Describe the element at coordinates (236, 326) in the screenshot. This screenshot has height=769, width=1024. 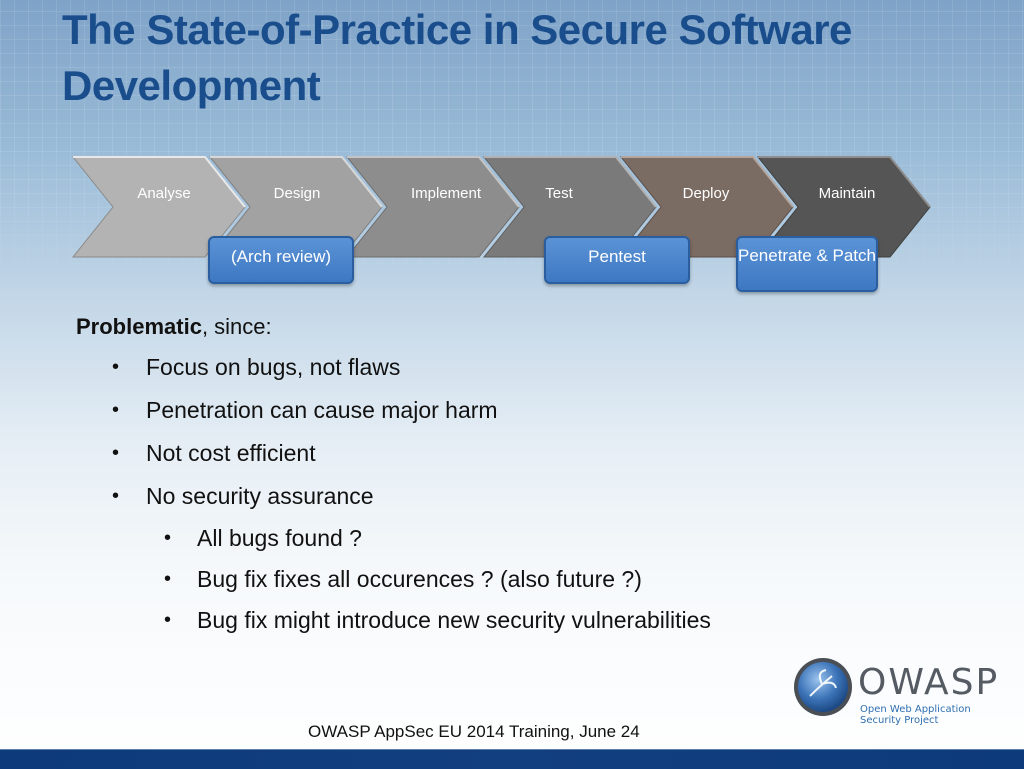
I see `intro-rest: , since:` at that location.